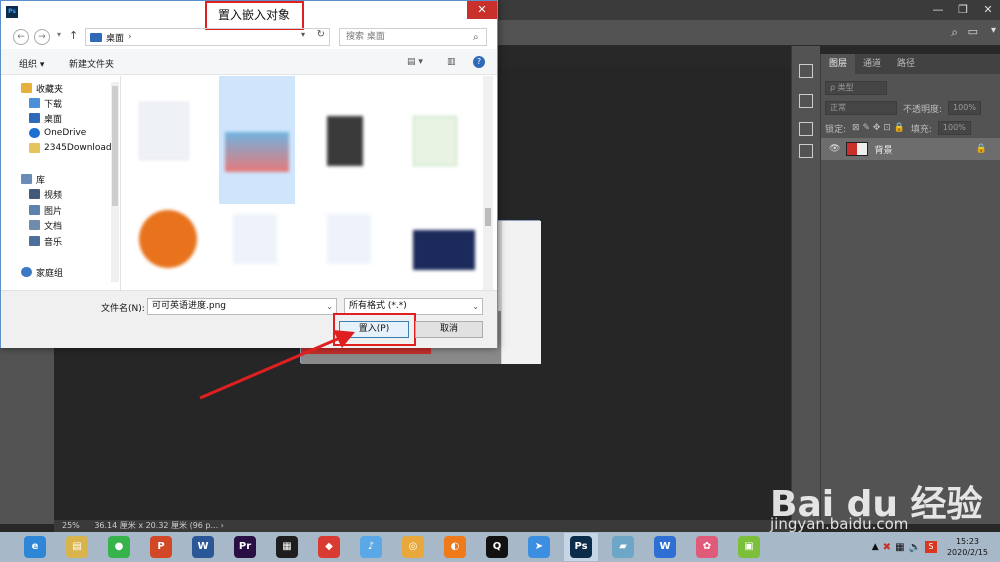 Image resolution: width=1000 pixels, height=562 pixels. Describe the element at coordinates (915, 547) in the screenshot. I see `volume-icon: 🔊` at that location.